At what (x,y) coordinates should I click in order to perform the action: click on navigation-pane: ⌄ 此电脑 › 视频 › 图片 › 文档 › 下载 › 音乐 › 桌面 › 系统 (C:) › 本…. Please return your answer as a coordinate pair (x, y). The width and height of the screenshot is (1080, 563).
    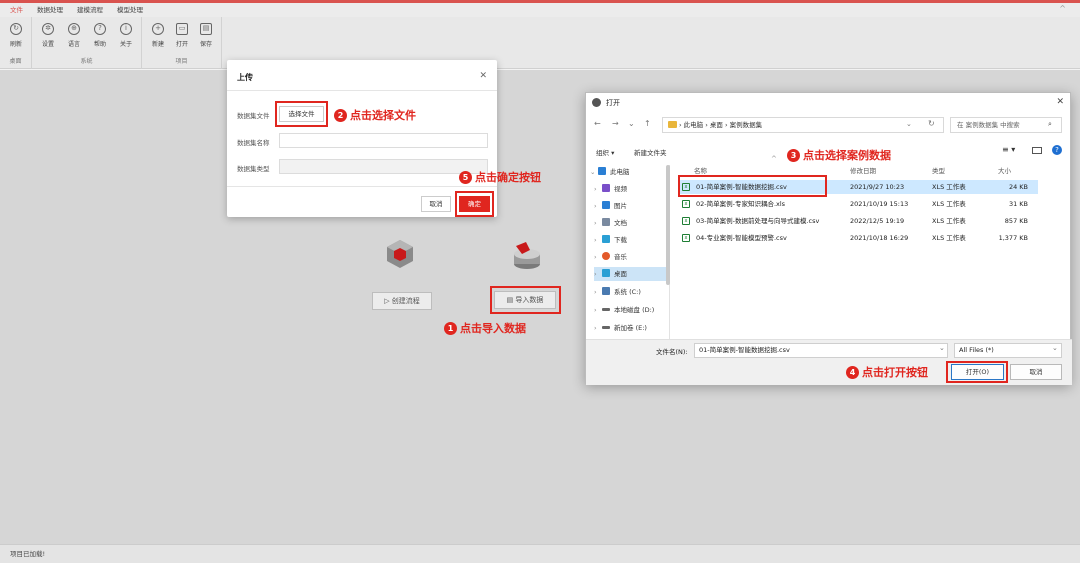
    Looking at the image, I should click on (628, 252).